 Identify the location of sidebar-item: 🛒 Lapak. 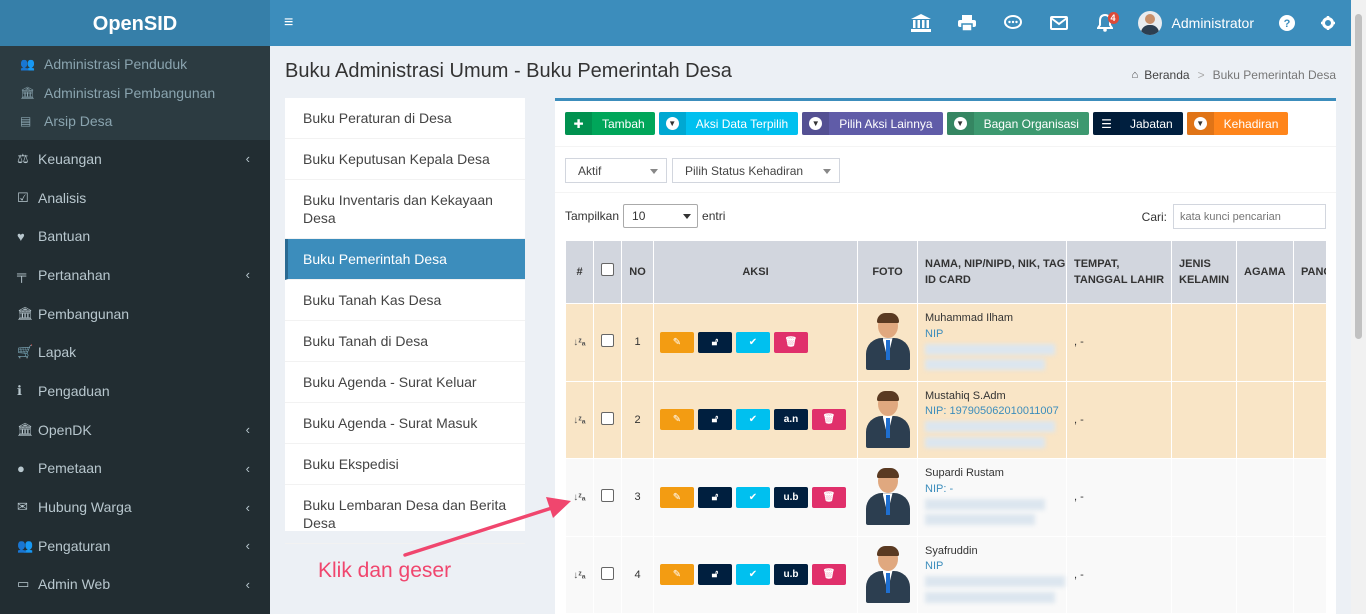
(135, 352).